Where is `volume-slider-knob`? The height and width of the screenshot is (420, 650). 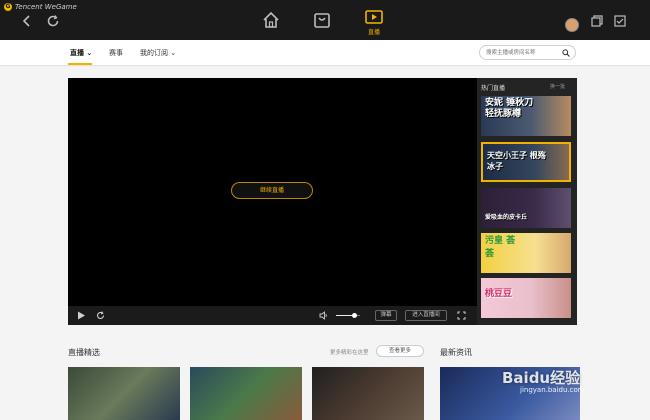 volume-slider-knob is located at coordinates (354, 315).